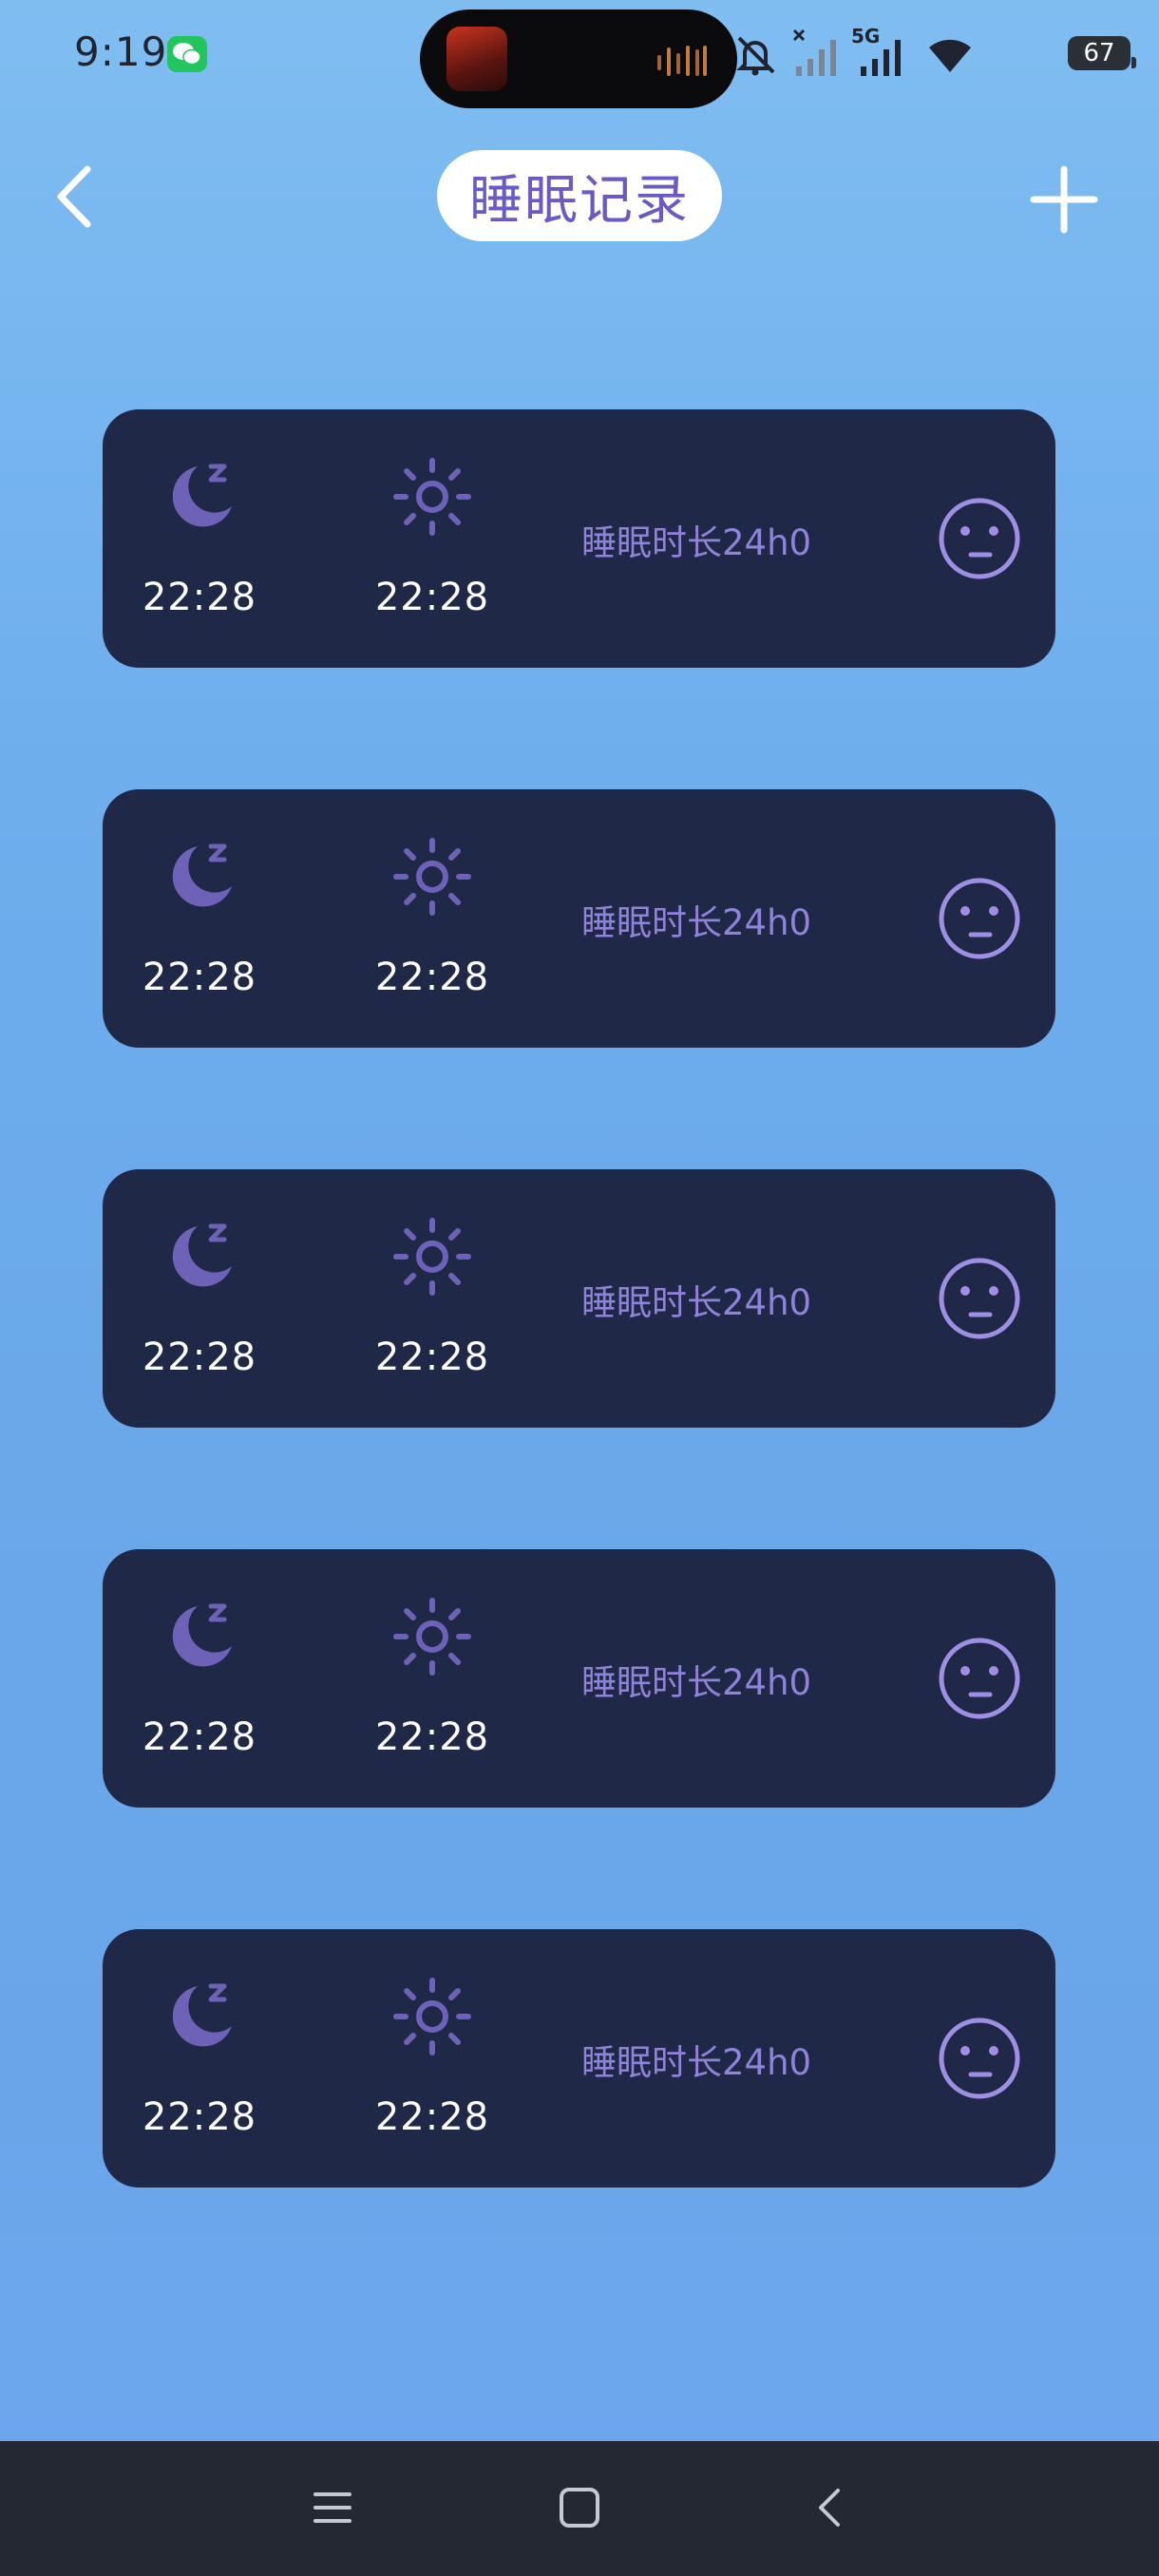  I want to click on wifi-icon, so click(950, 55).